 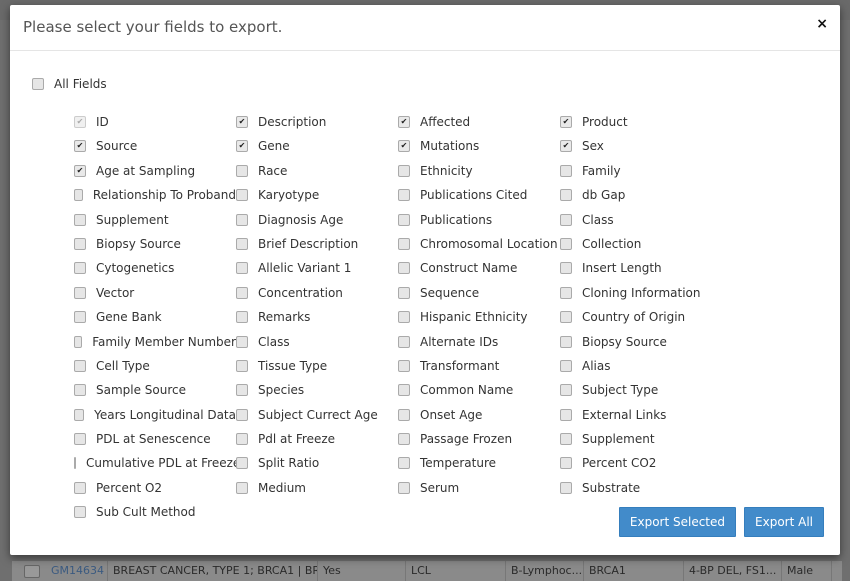 I want to click on field-checkbox-temperature: Temperature, so click(x=479, y=463).